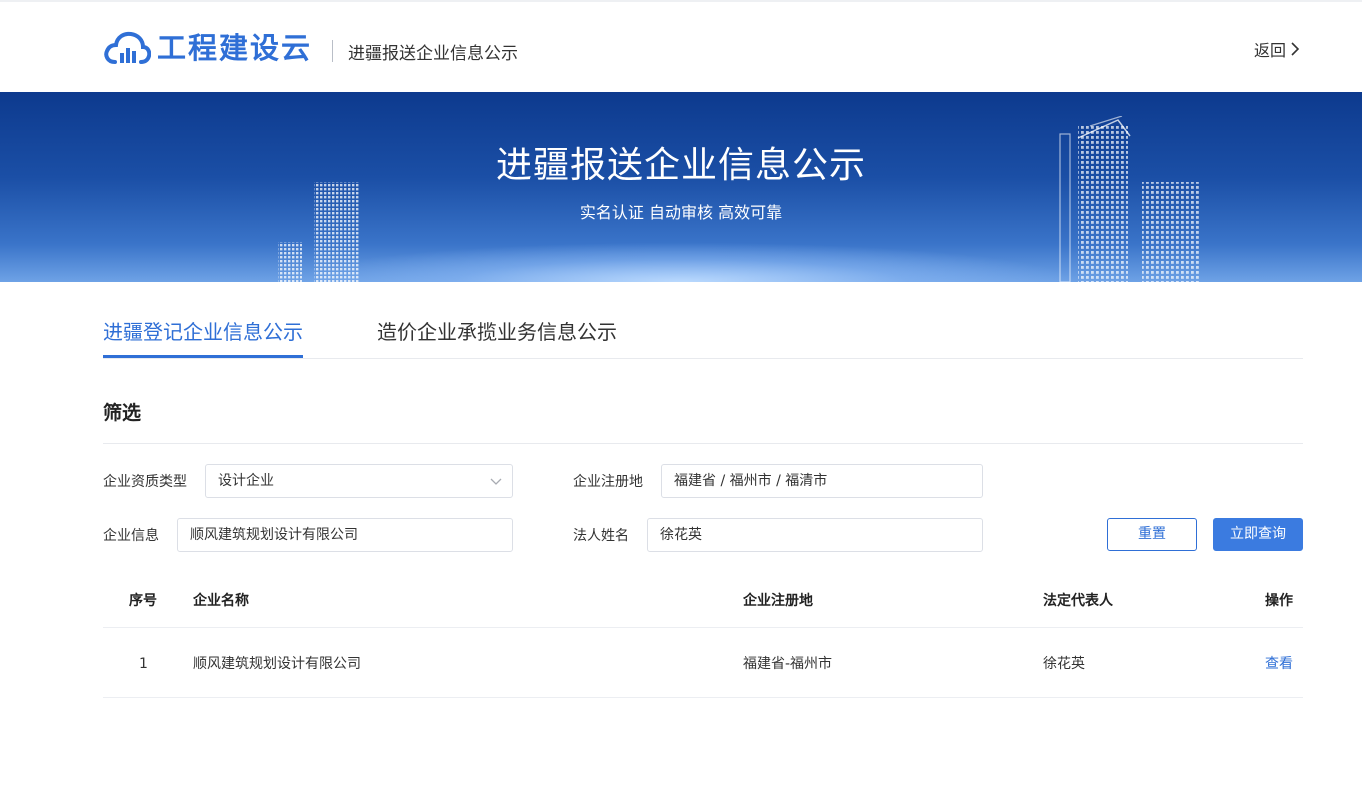 The image size is (1362, 789). I want to click on table-header-action: 操作, so click(1279, 601).